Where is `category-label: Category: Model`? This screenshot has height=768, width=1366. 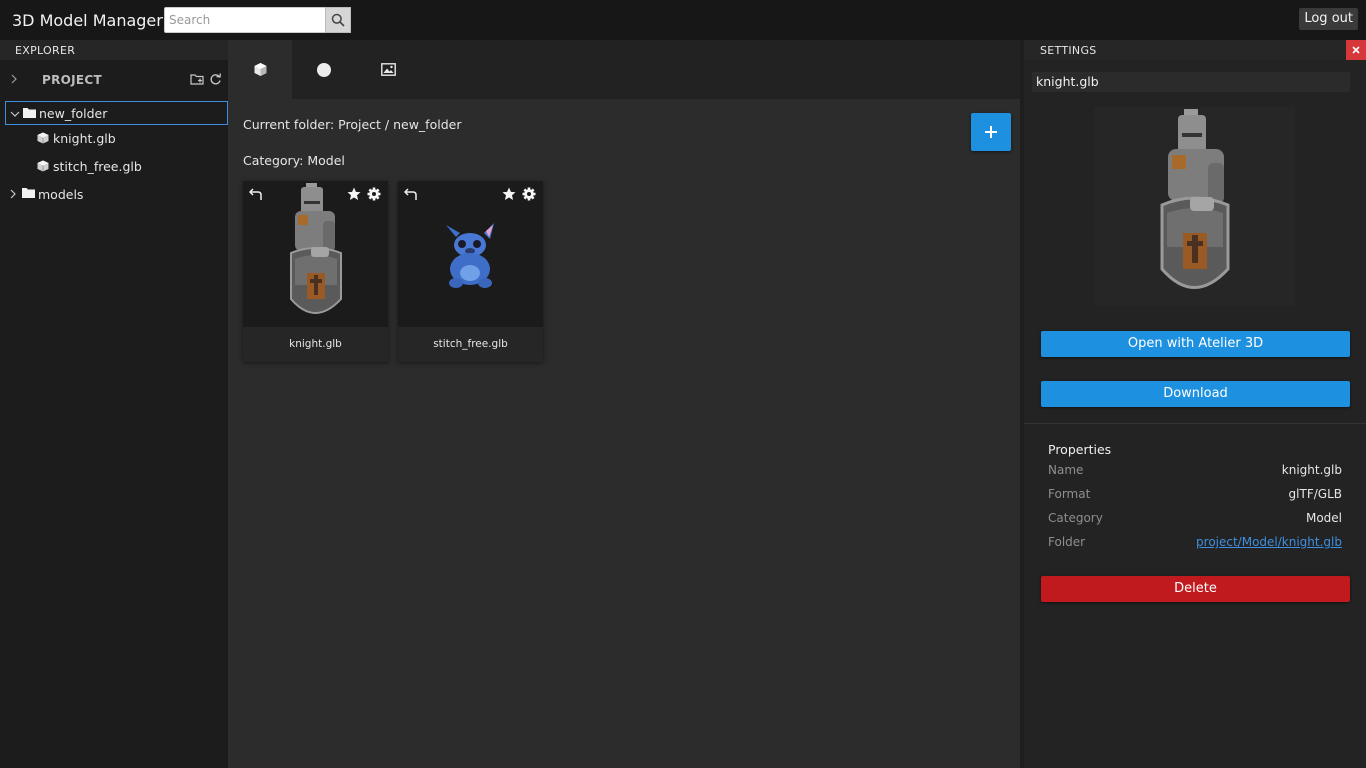
category-label: Category: Model is located at coordinates (294, 160).